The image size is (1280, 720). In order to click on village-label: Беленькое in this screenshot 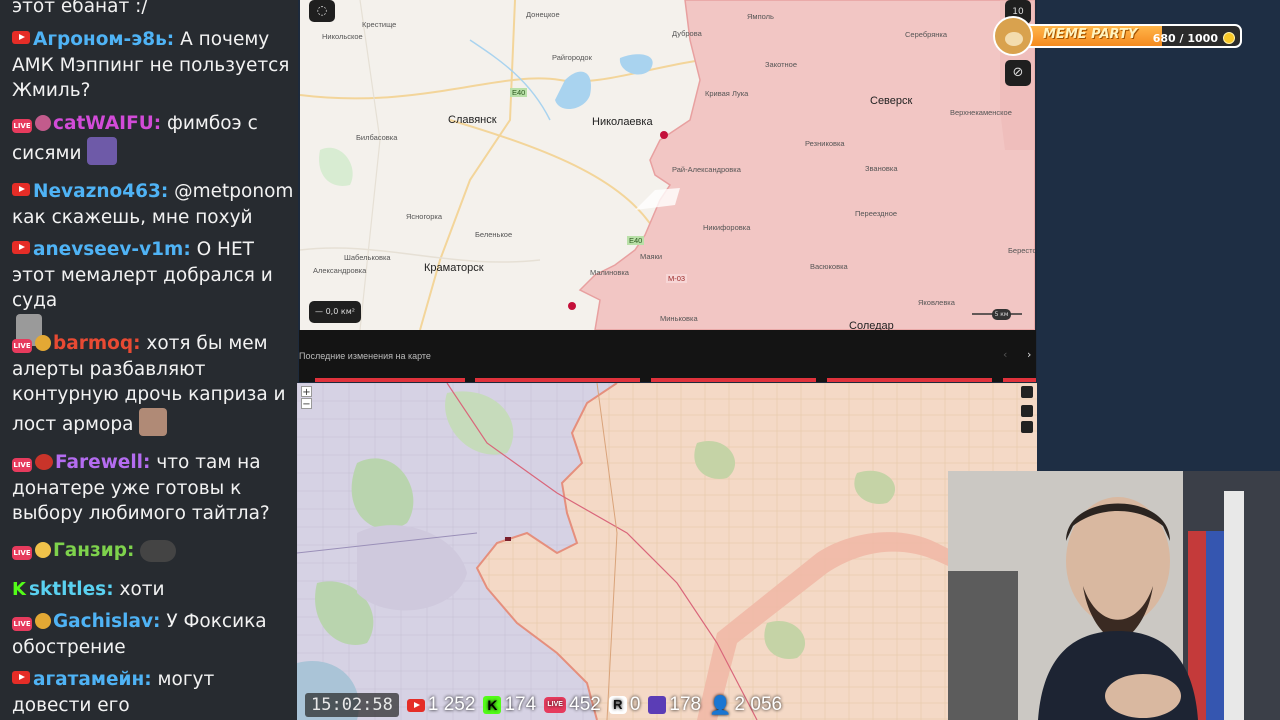, I will do `click(494, 234)`.